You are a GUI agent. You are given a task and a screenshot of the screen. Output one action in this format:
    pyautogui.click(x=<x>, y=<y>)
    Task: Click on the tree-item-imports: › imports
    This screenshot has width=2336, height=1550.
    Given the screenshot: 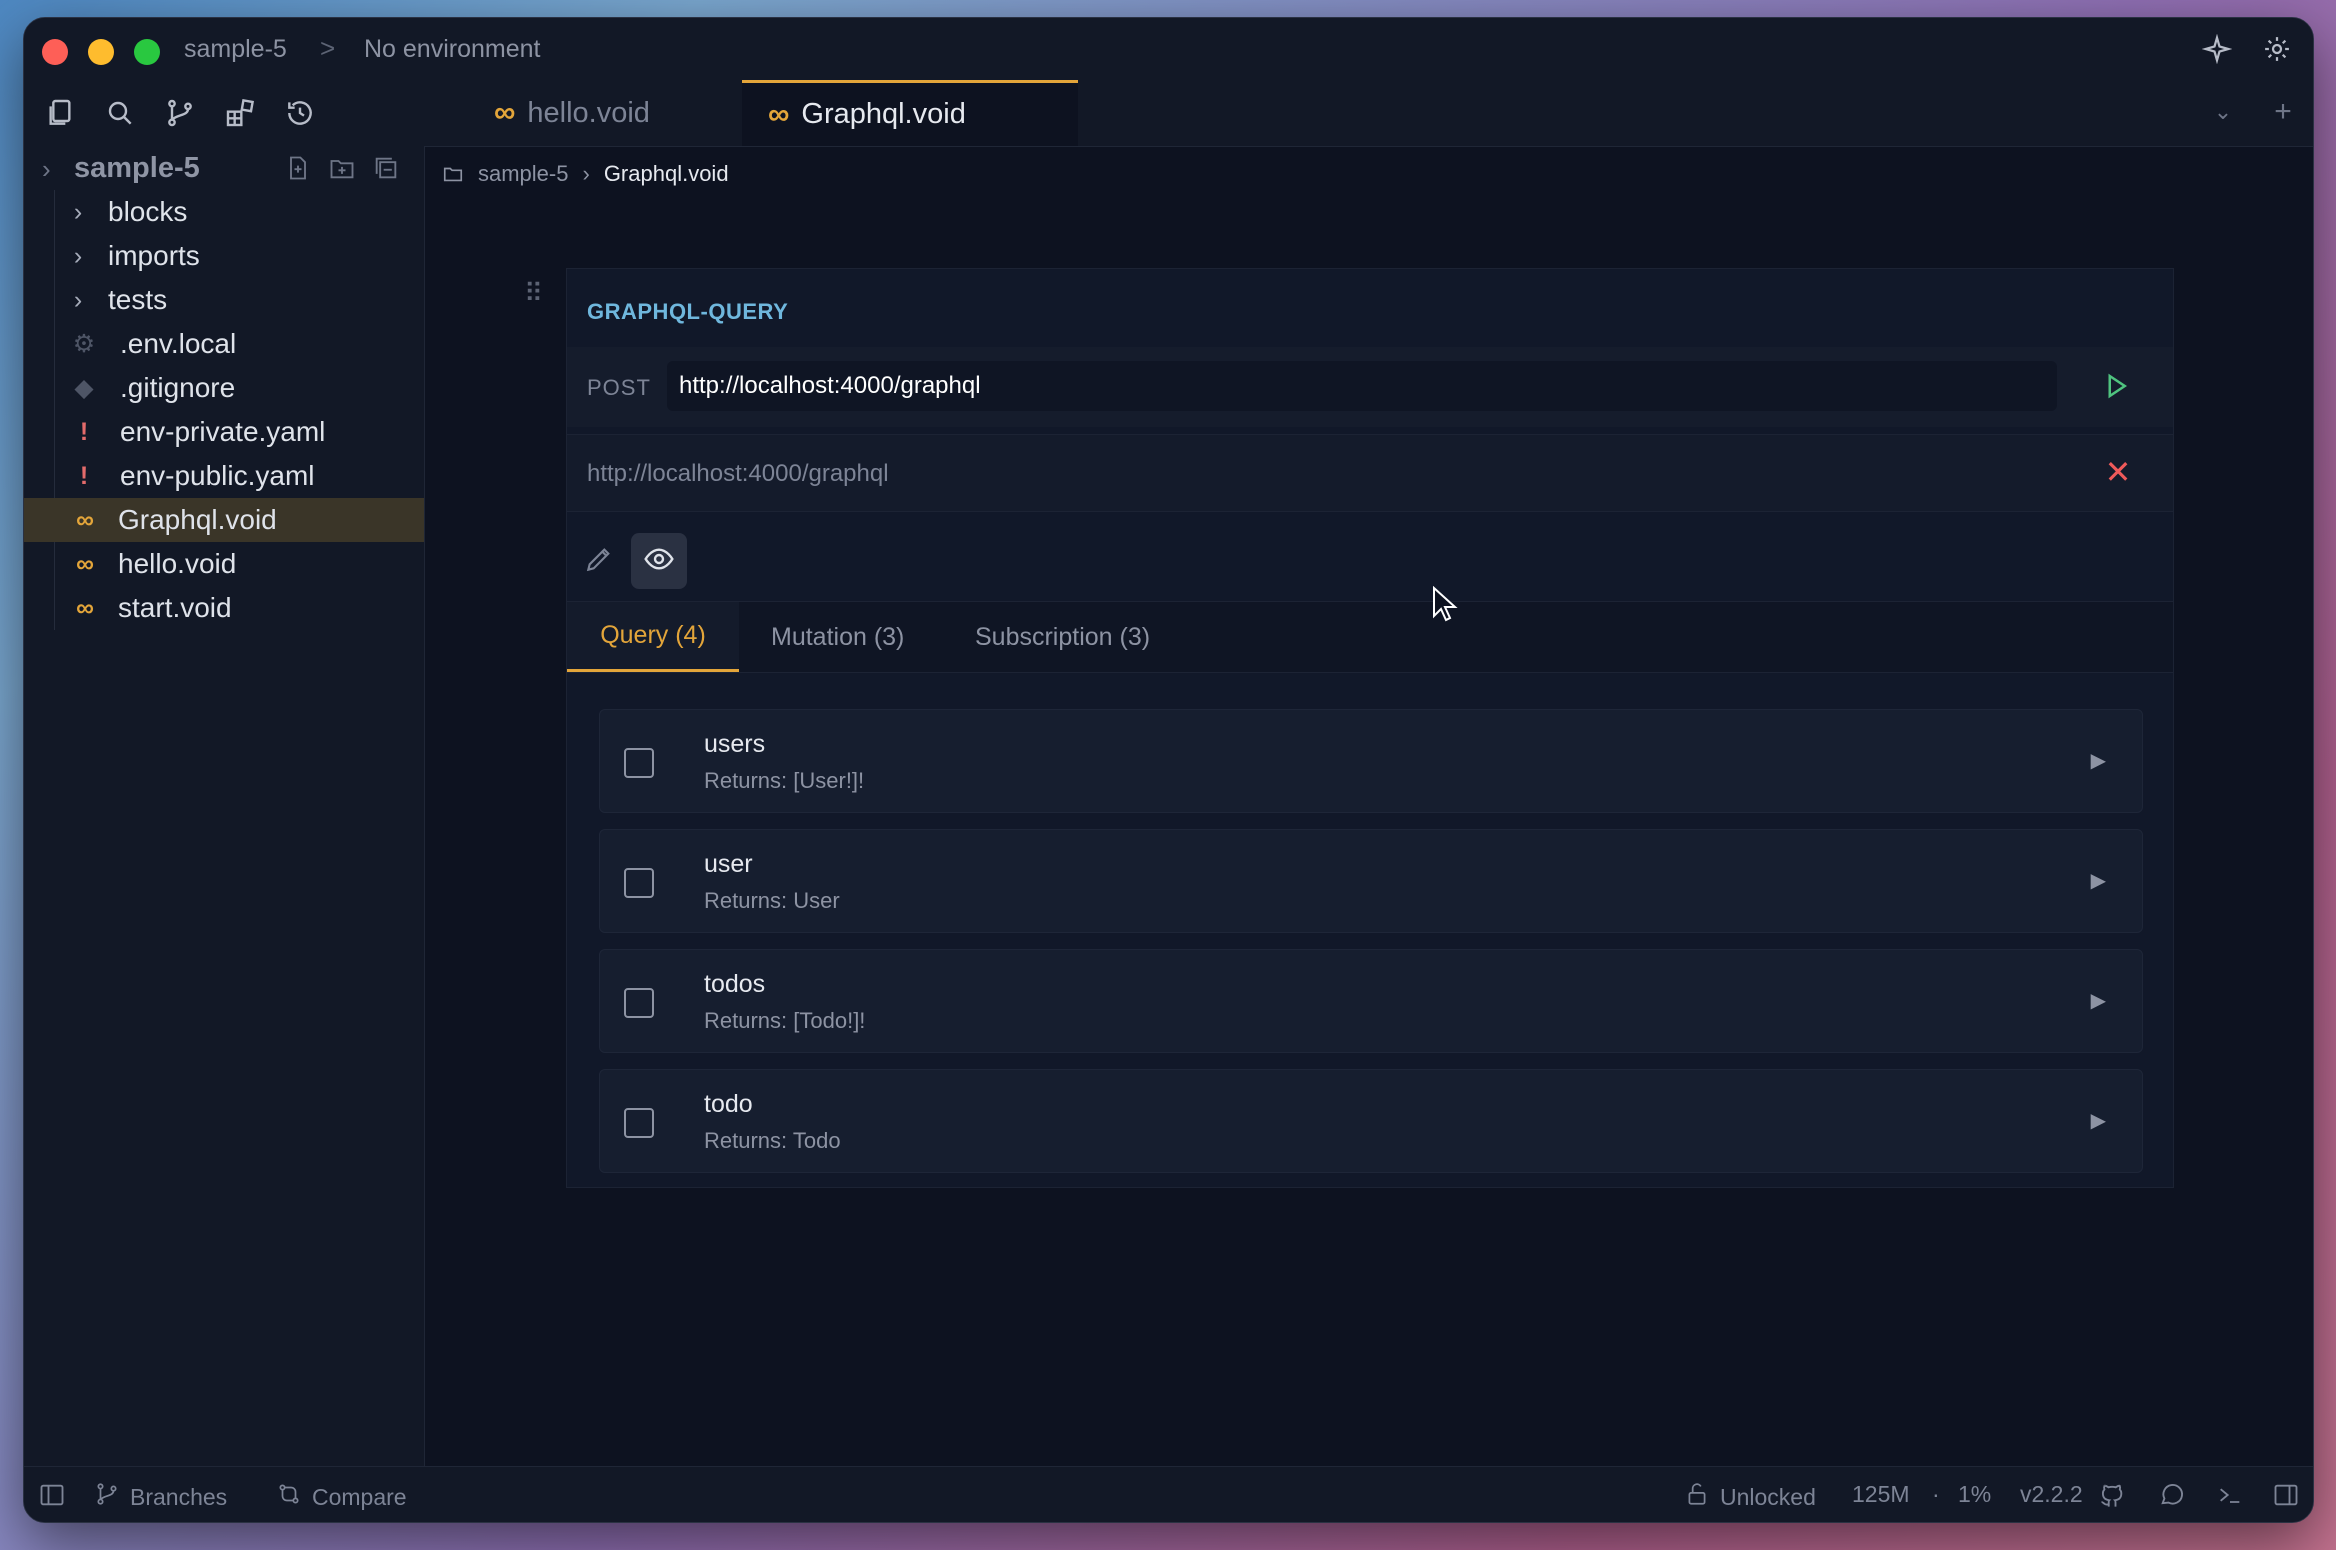 What is the action you would take?
    pyautogui.click(x=224, y=256)
    